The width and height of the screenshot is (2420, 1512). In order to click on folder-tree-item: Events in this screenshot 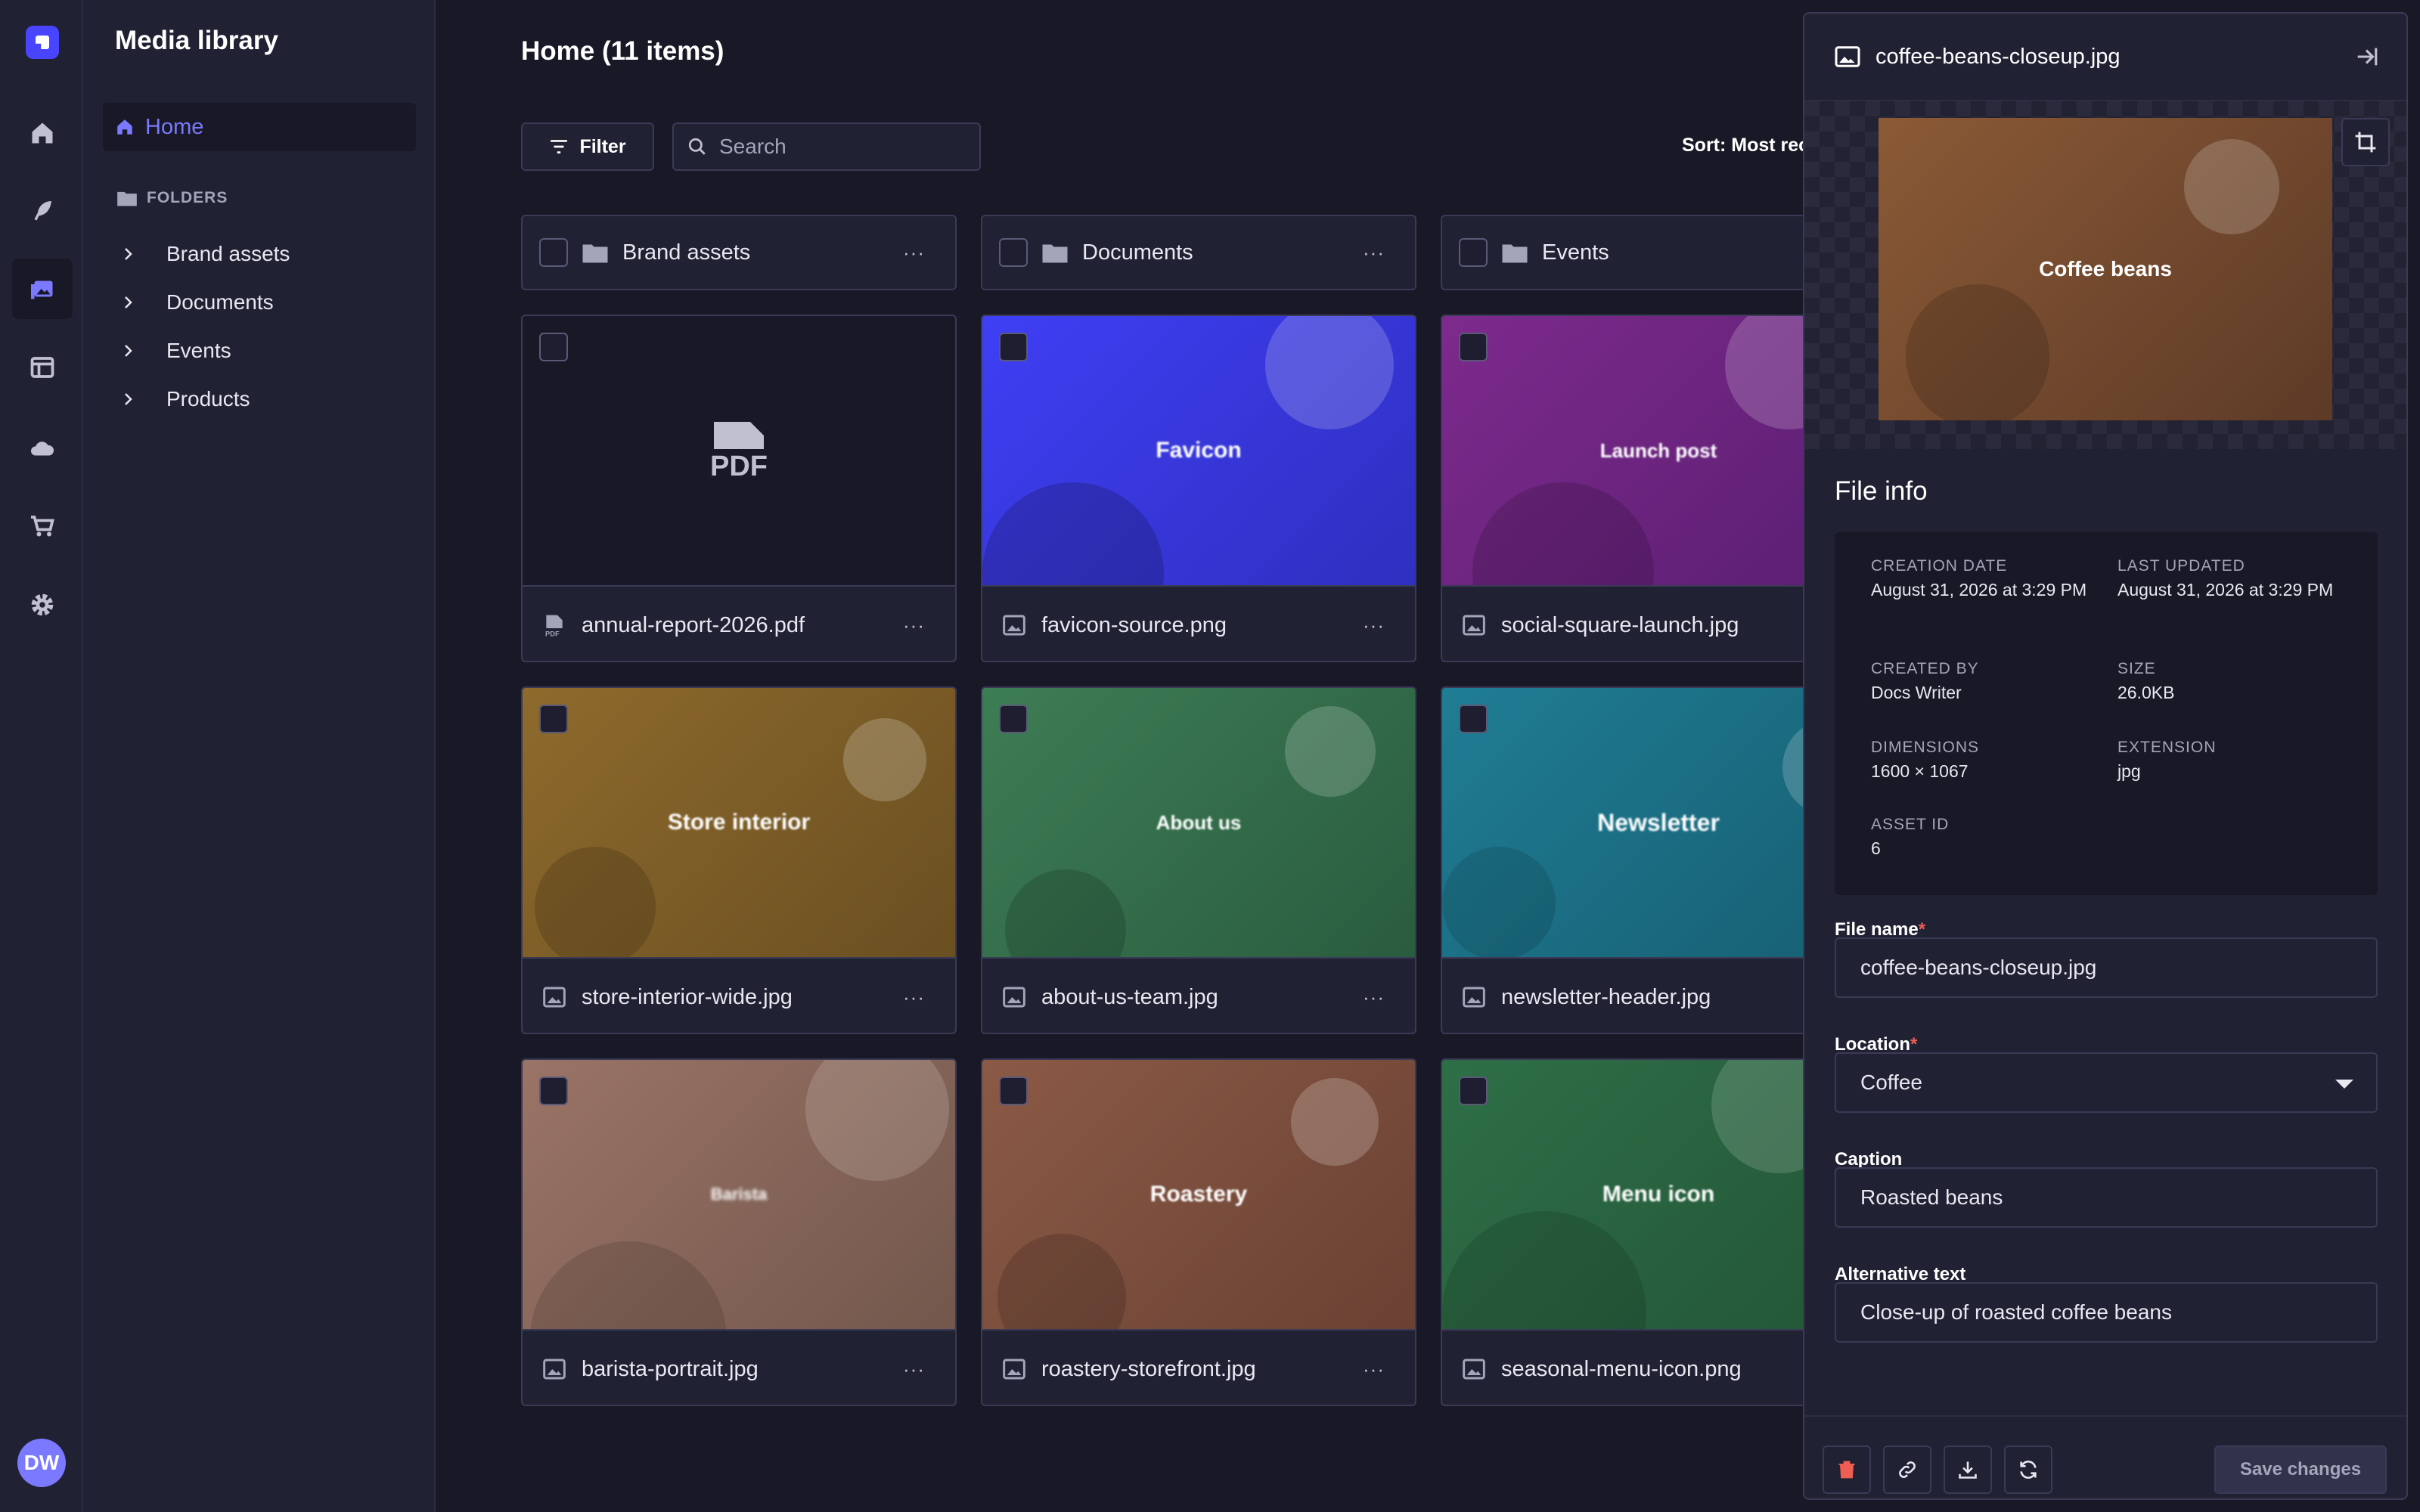, I will do `click(176, 351)`.